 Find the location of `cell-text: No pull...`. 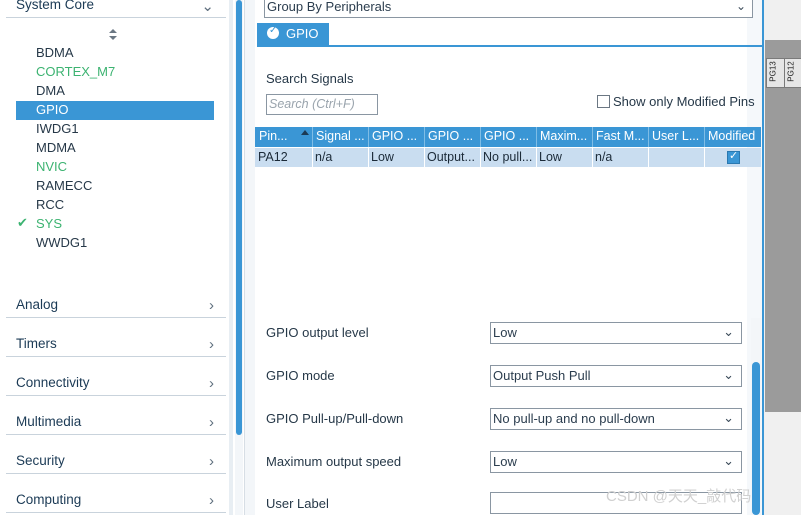

cell-text: No pull... is located at coordinates (508, 157).